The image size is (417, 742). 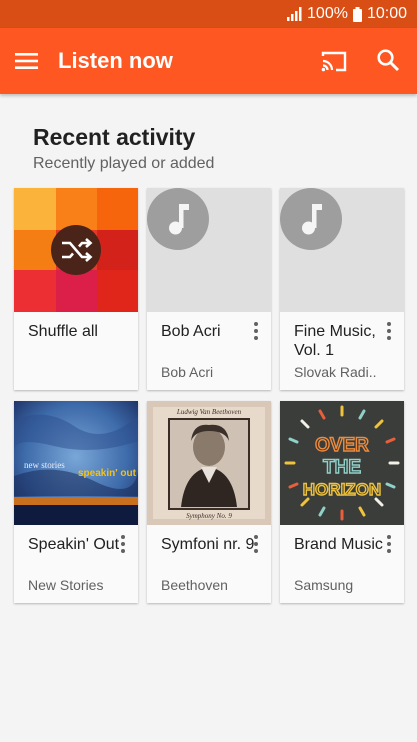 I want to click on shuffle-mosaic-image, so click(x=76, y=250).